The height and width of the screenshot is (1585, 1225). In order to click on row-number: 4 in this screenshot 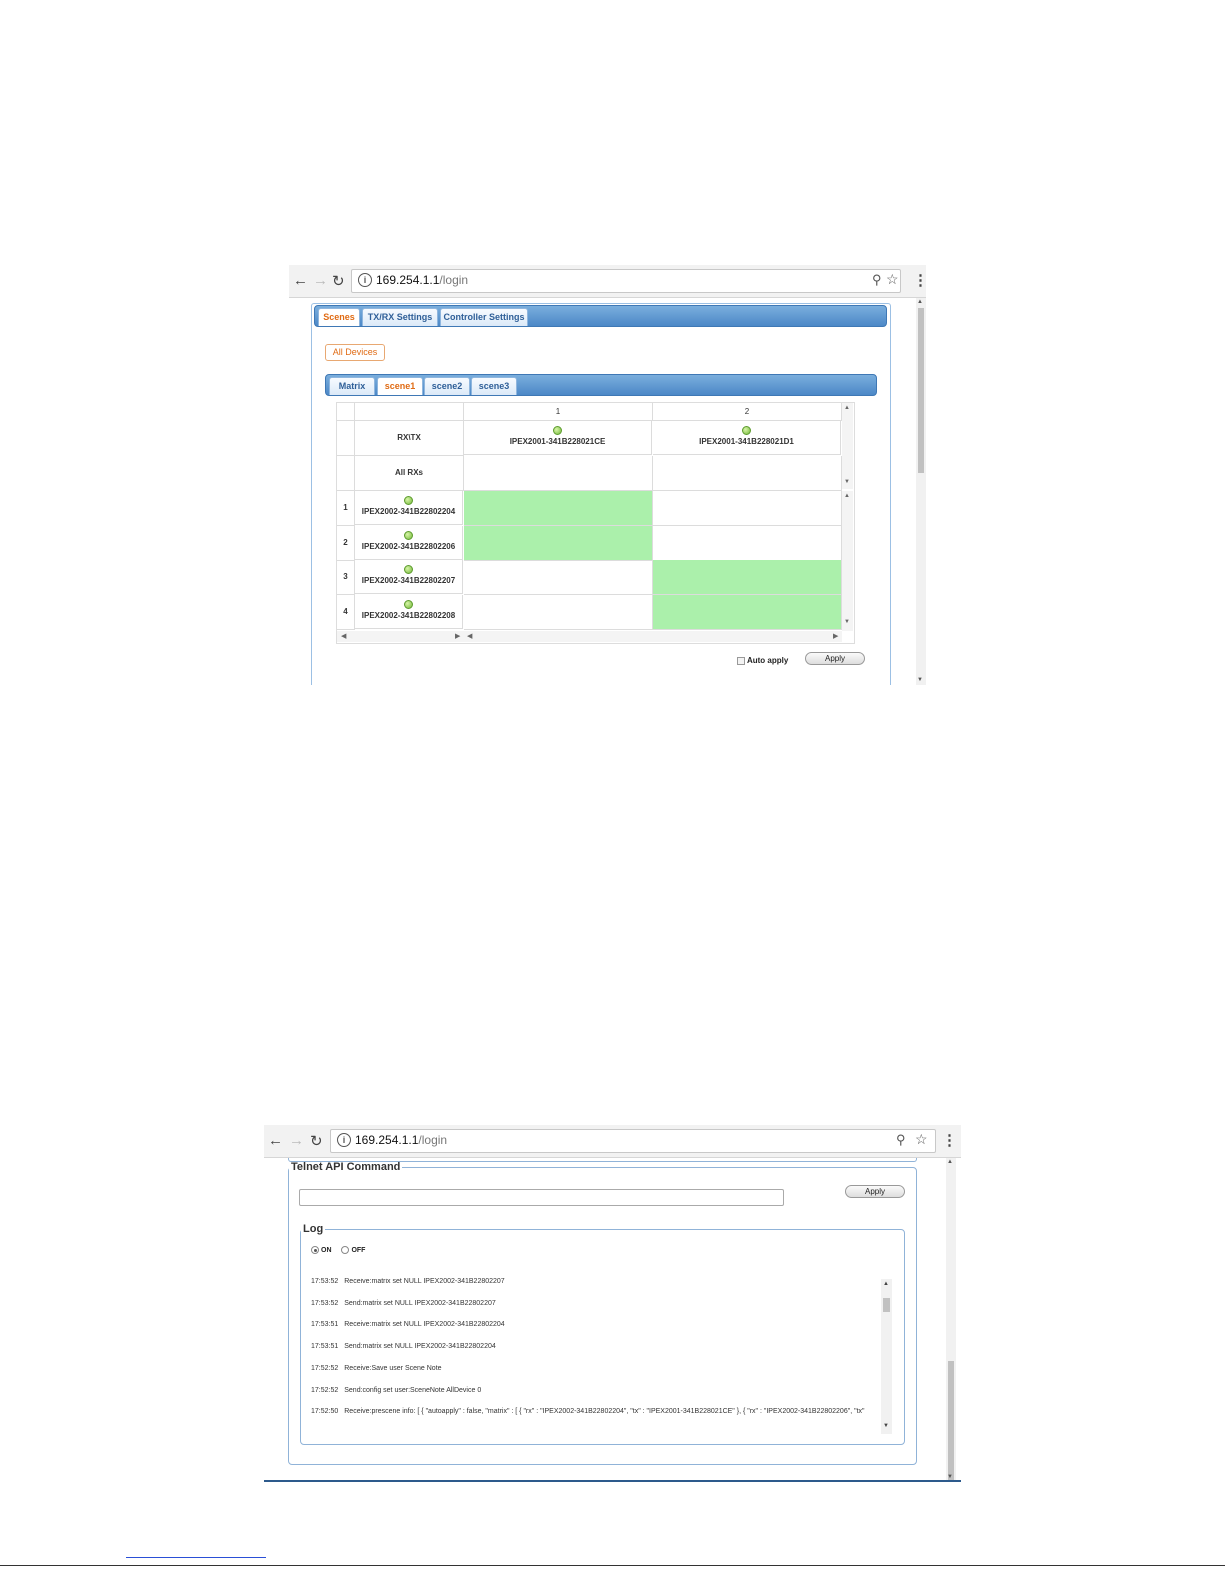, I will do `click(346, 612)`.